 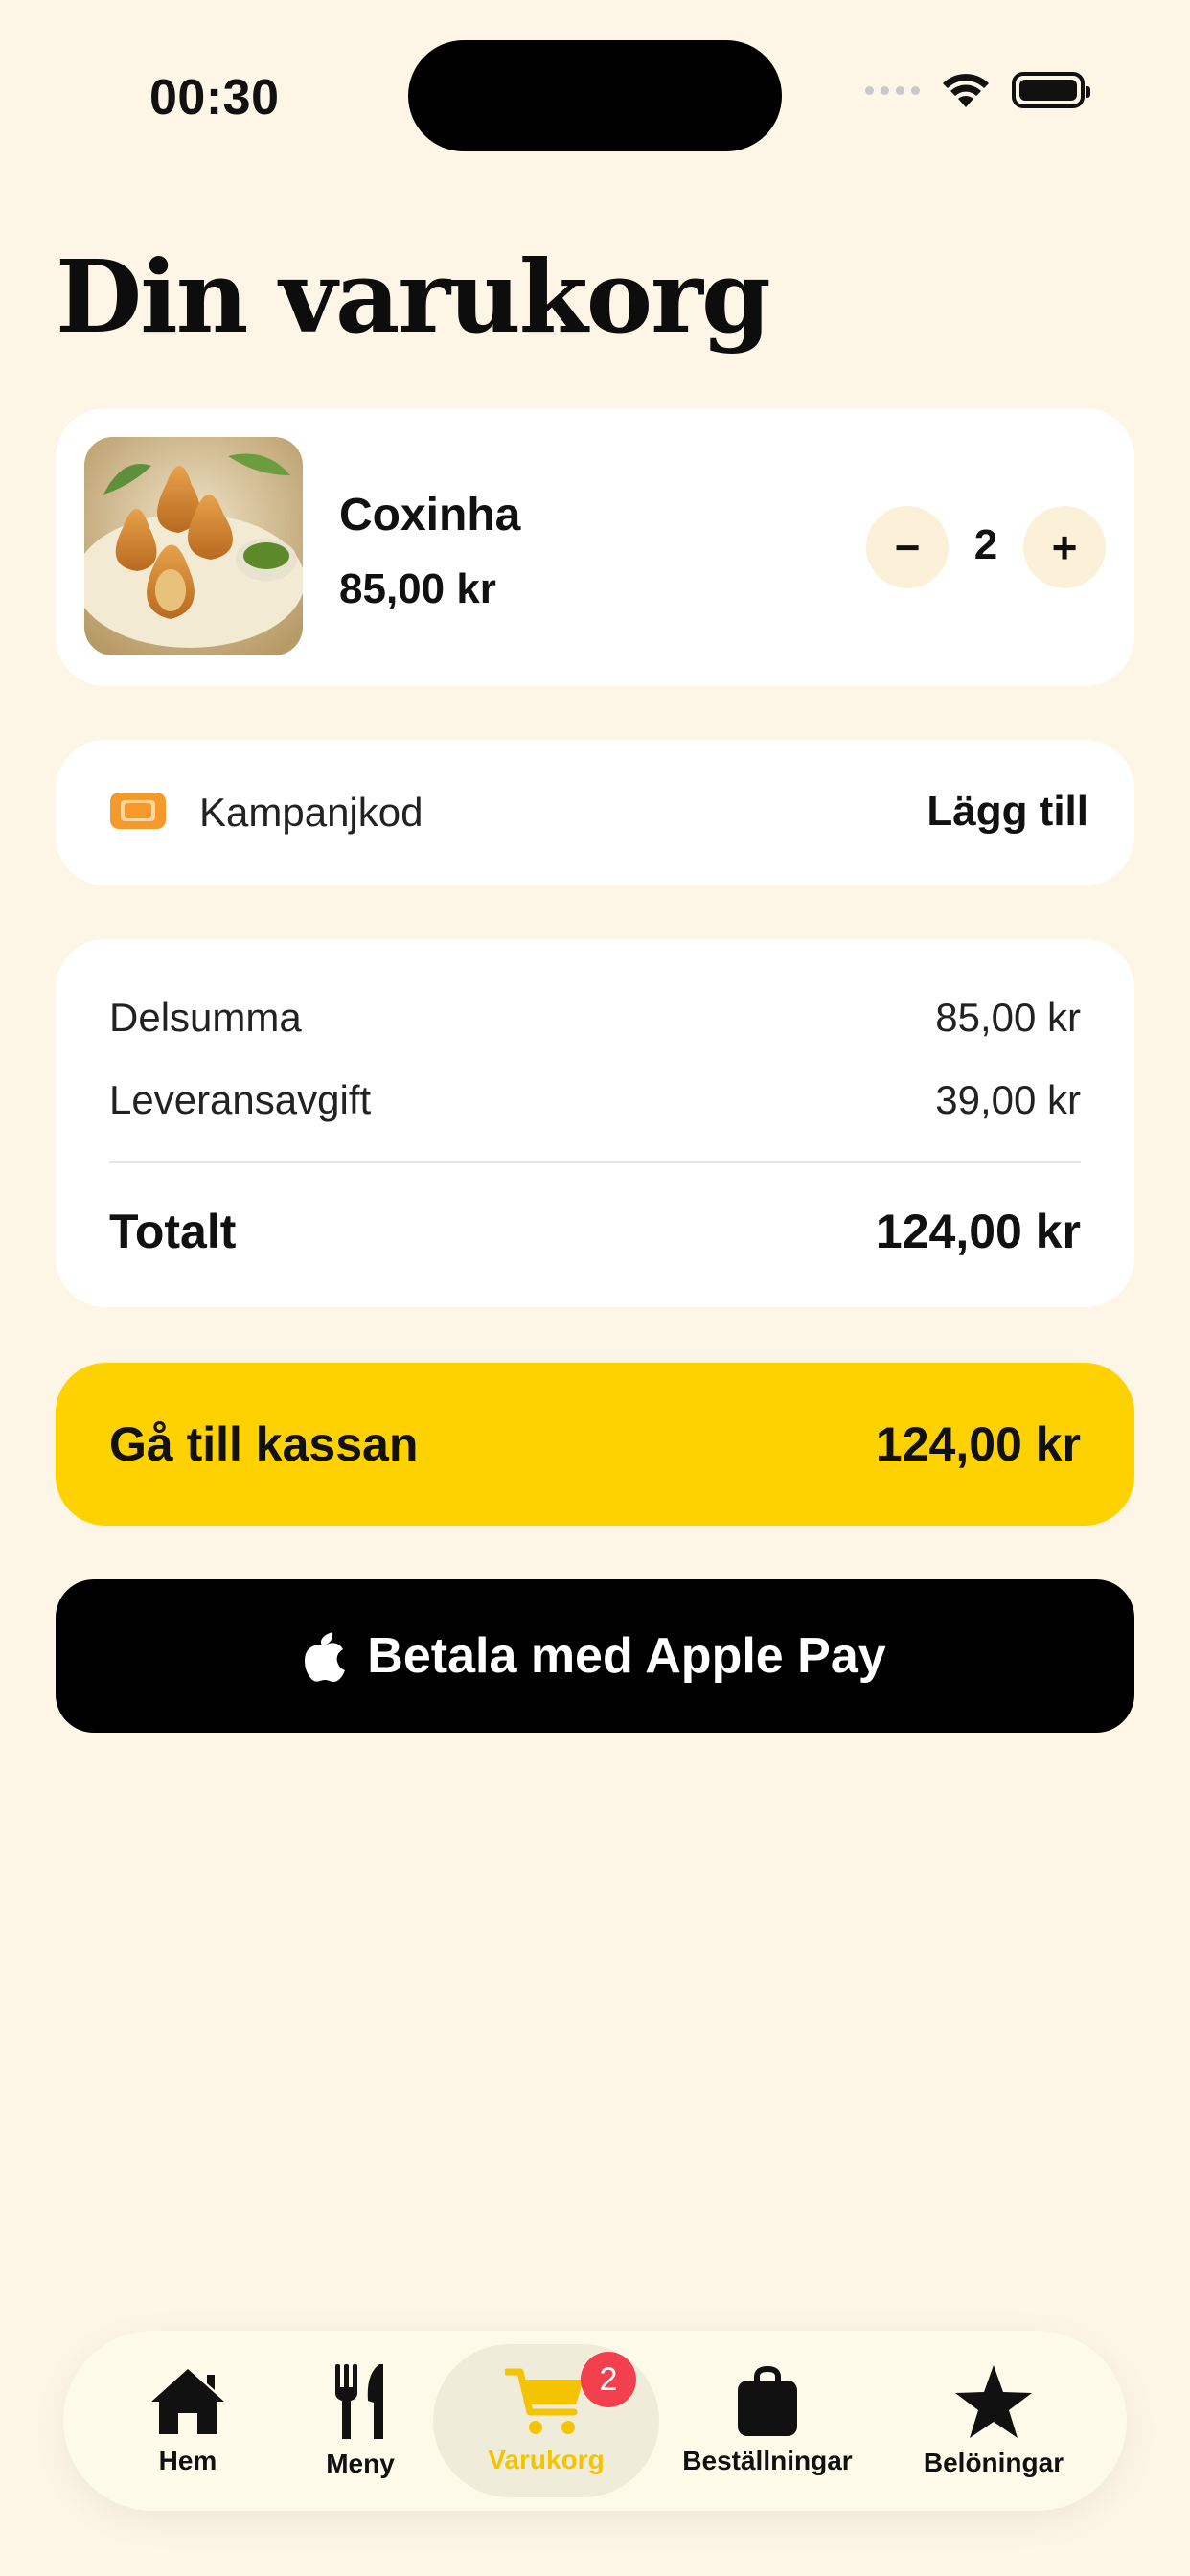 I want to click on checkout-label: Gå till kassan, so click(x=264, y=1444).